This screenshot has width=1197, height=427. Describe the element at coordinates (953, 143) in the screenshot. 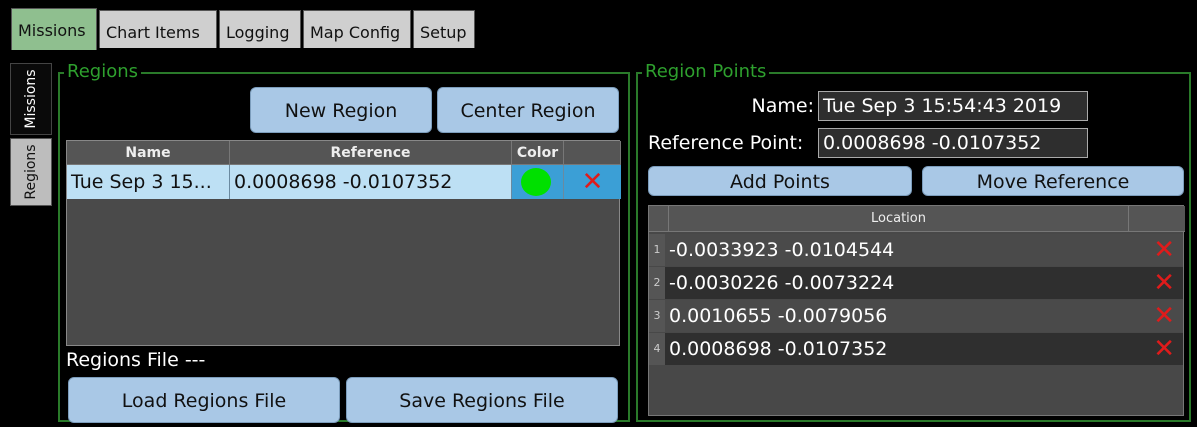

I see `reference-point-field: 0.0008698 -0.0107352` at that location.